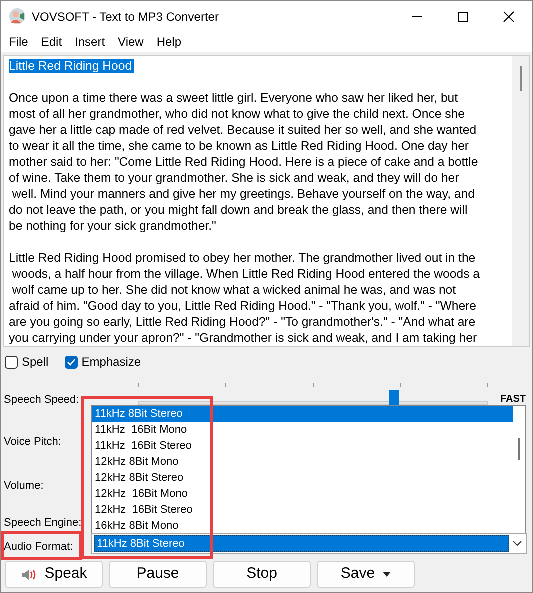  What do you see at coordinates (387, 574) in the screenshot?
I see `caret-icon` at bounding box center [387, 574].